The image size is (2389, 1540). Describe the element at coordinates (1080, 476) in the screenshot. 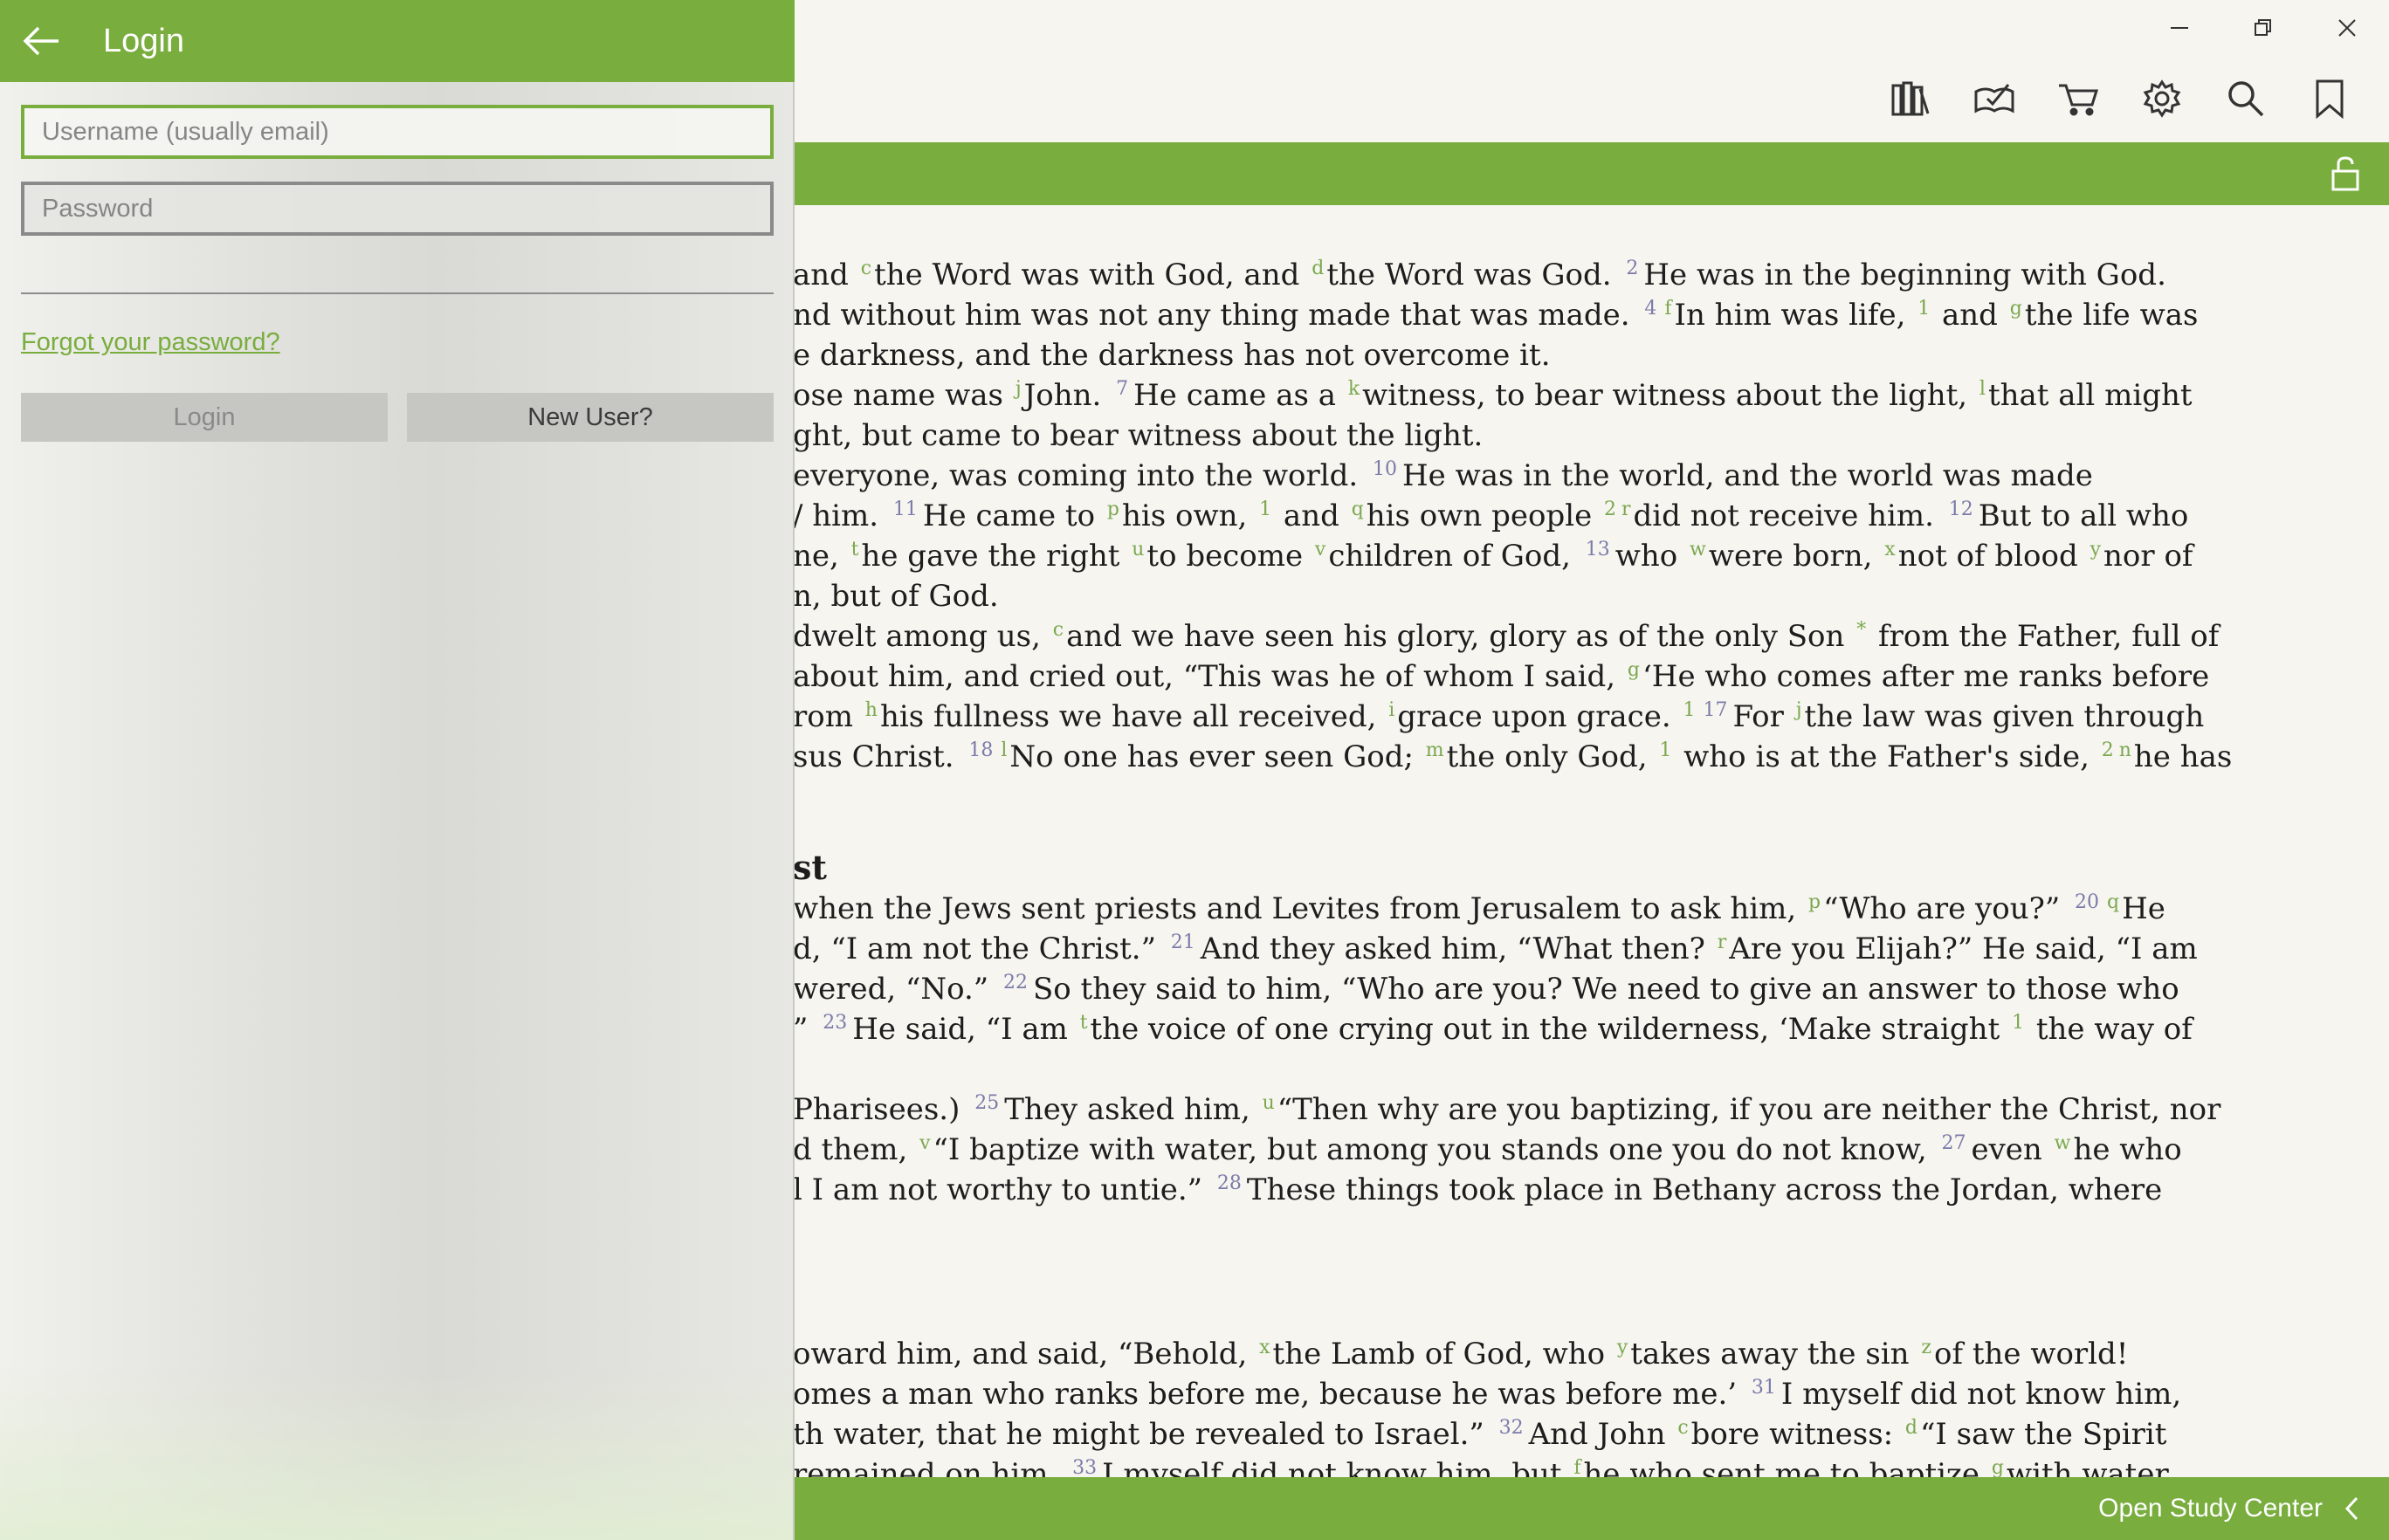

I see `verse-text: everyone, was coming into the world.` at that location.